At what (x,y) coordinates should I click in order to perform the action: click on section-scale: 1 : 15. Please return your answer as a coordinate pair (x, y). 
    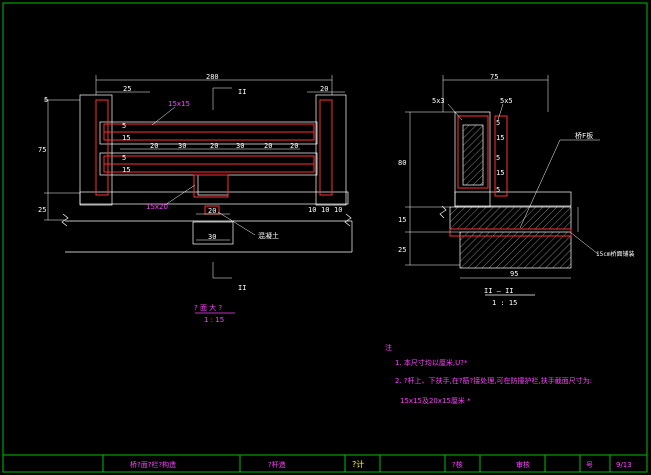
    Looking at the image, I should click on (504, 303).